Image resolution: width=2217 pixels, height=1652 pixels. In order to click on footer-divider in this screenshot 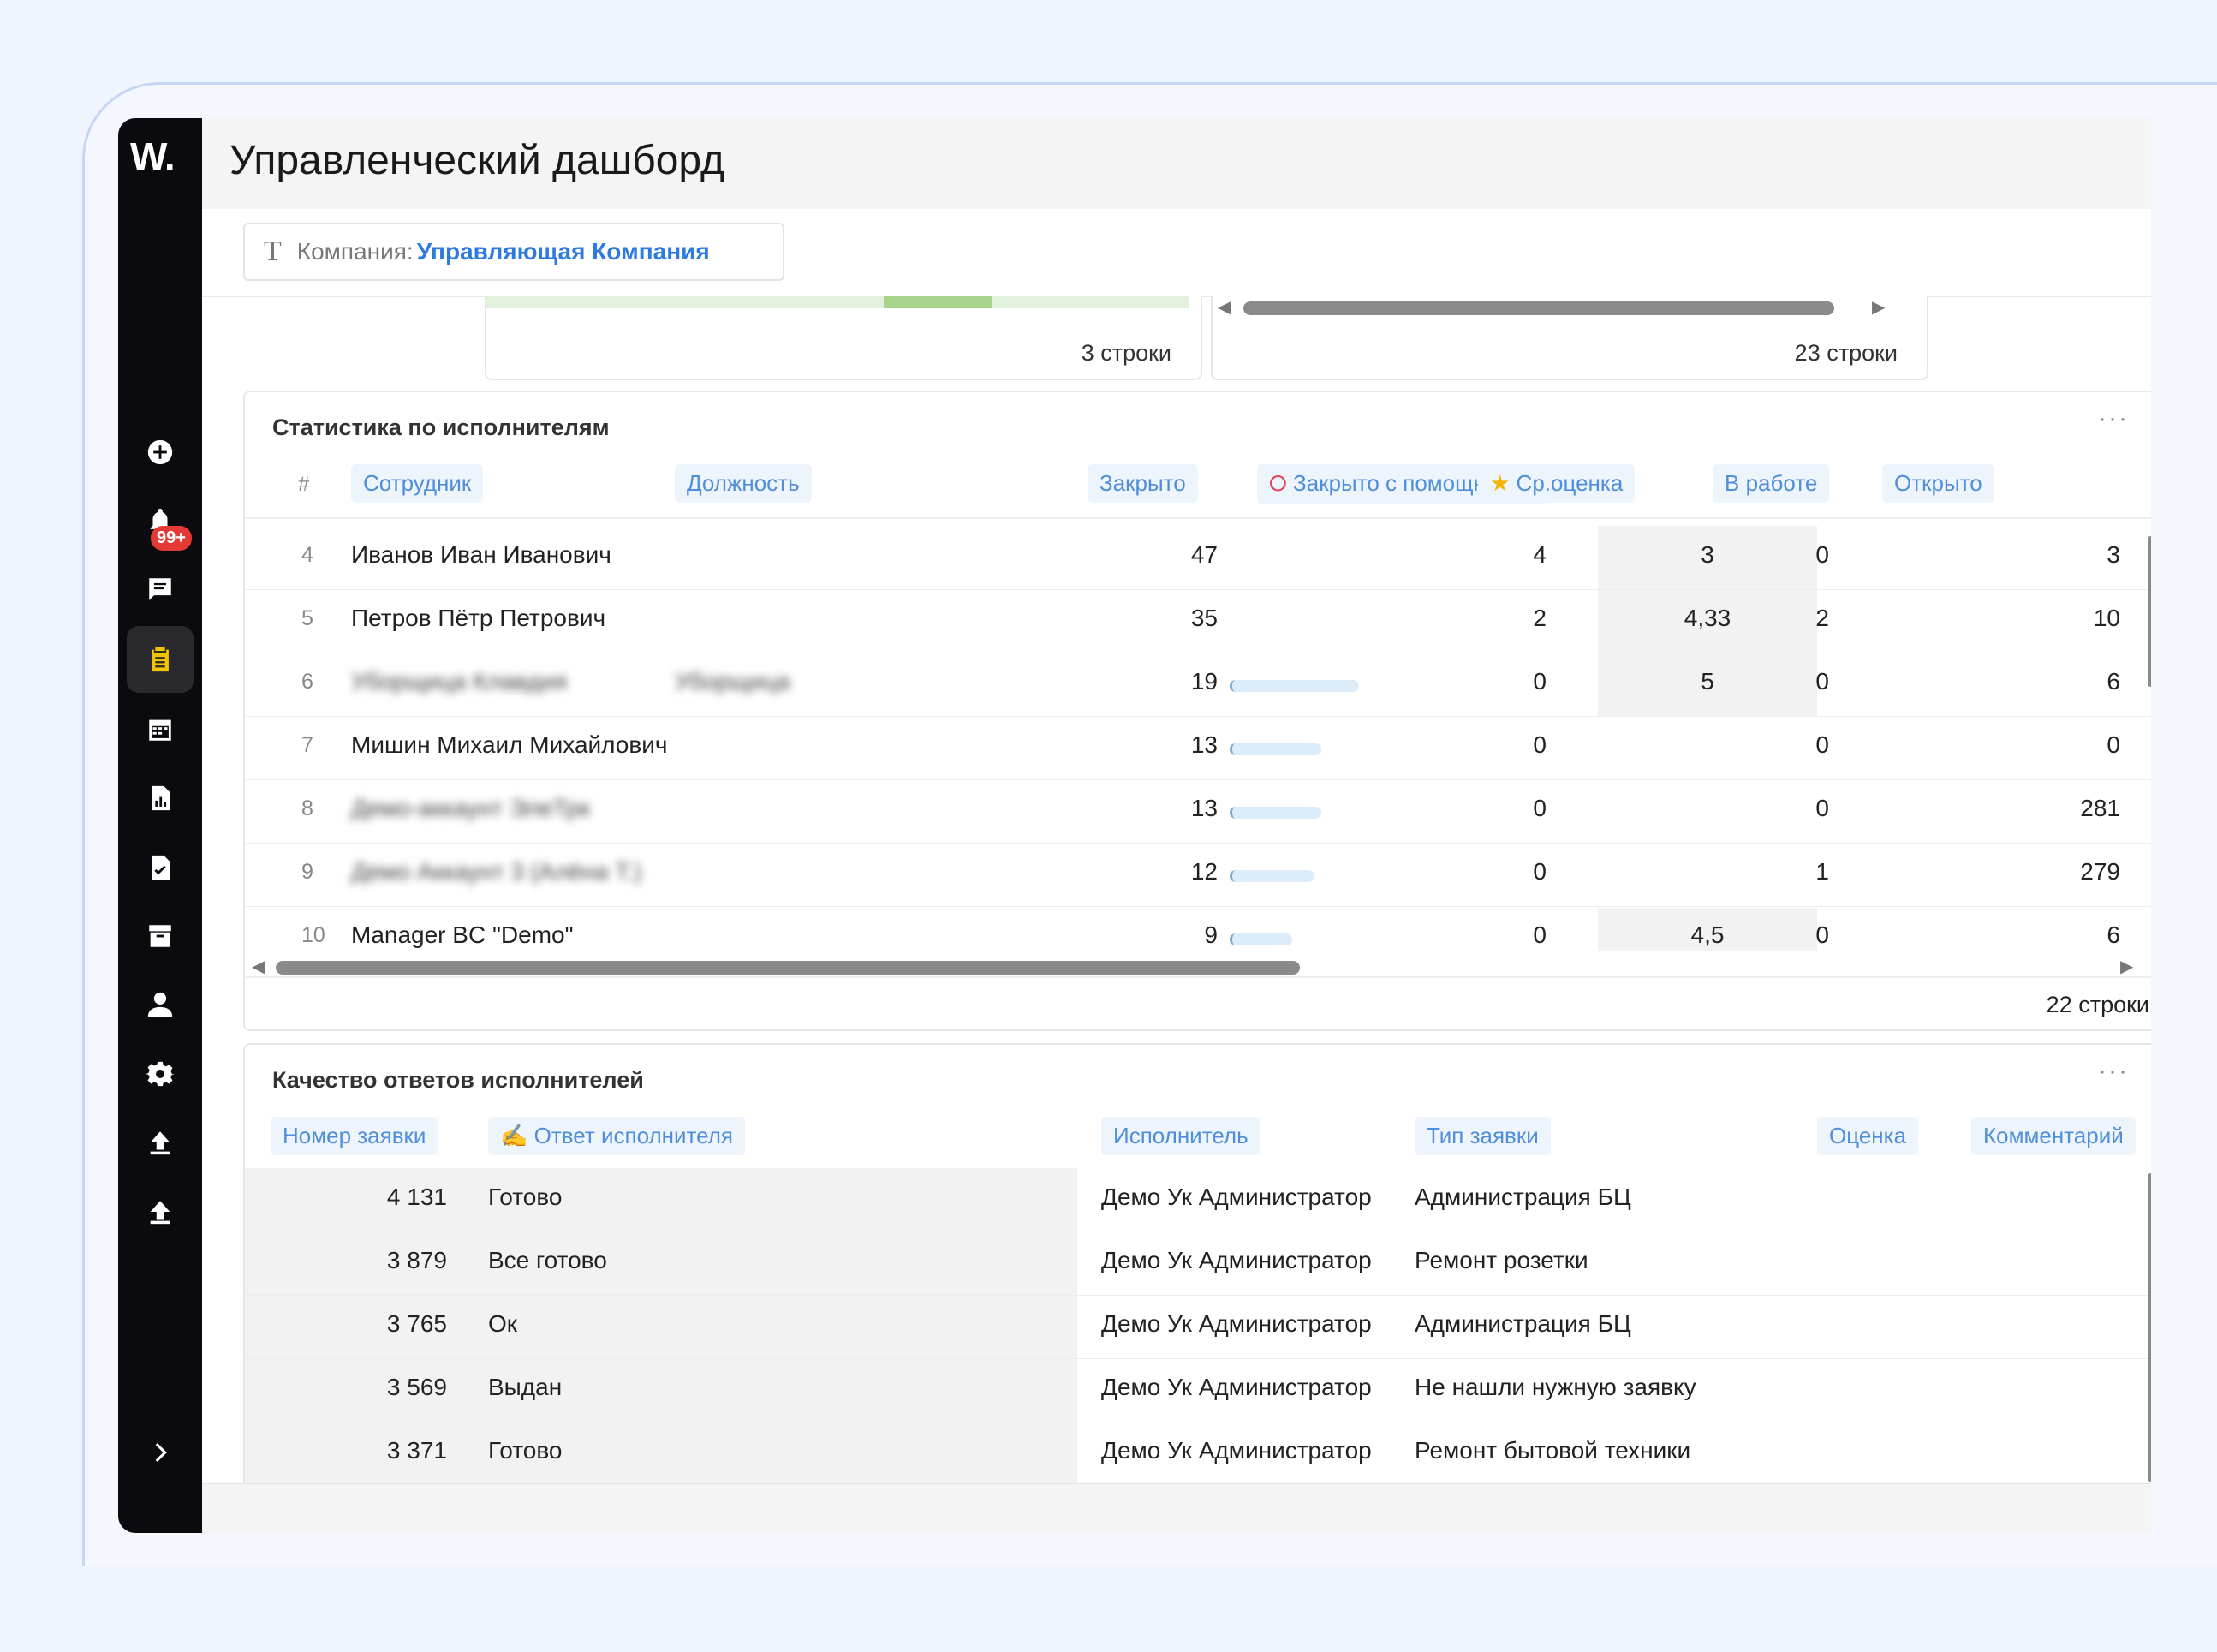, I will do `click(1198, 977)`.